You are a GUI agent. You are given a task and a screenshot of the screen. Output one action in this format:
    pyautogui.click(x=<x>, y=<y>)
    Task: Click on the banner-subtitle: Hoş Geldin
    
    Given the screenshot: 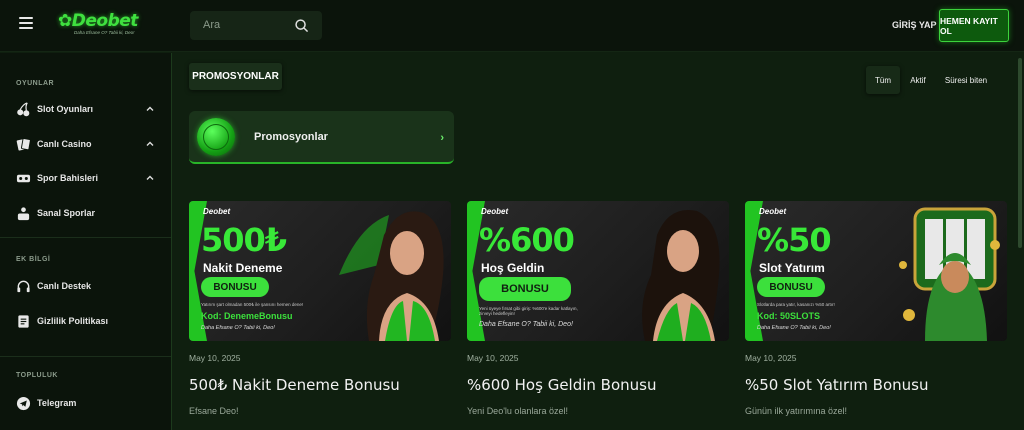 What is the action you would take?
    pyautogui.click(x=513, y=268)
    